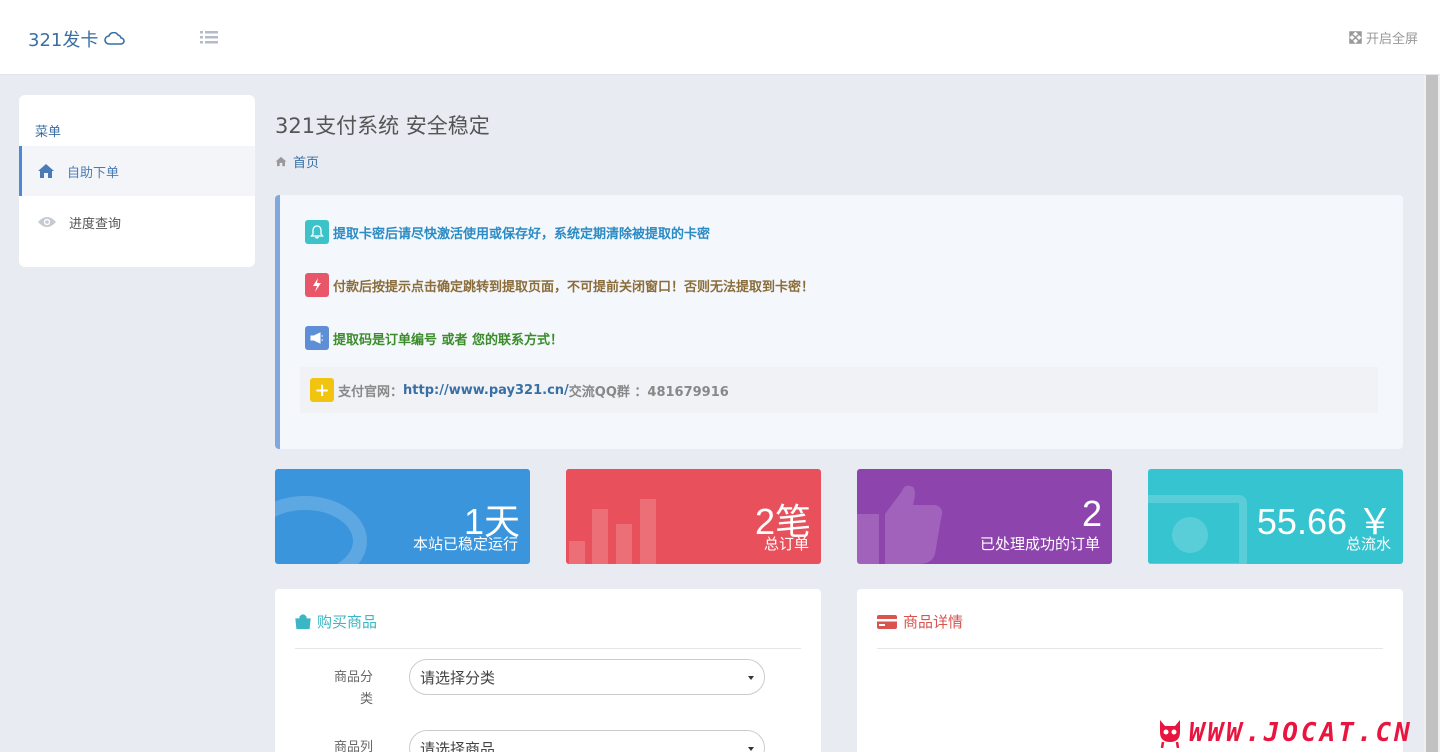 The image size is (1440, 752). I want to click on sidebar-item-label: 进度查询, so click(95, 224).